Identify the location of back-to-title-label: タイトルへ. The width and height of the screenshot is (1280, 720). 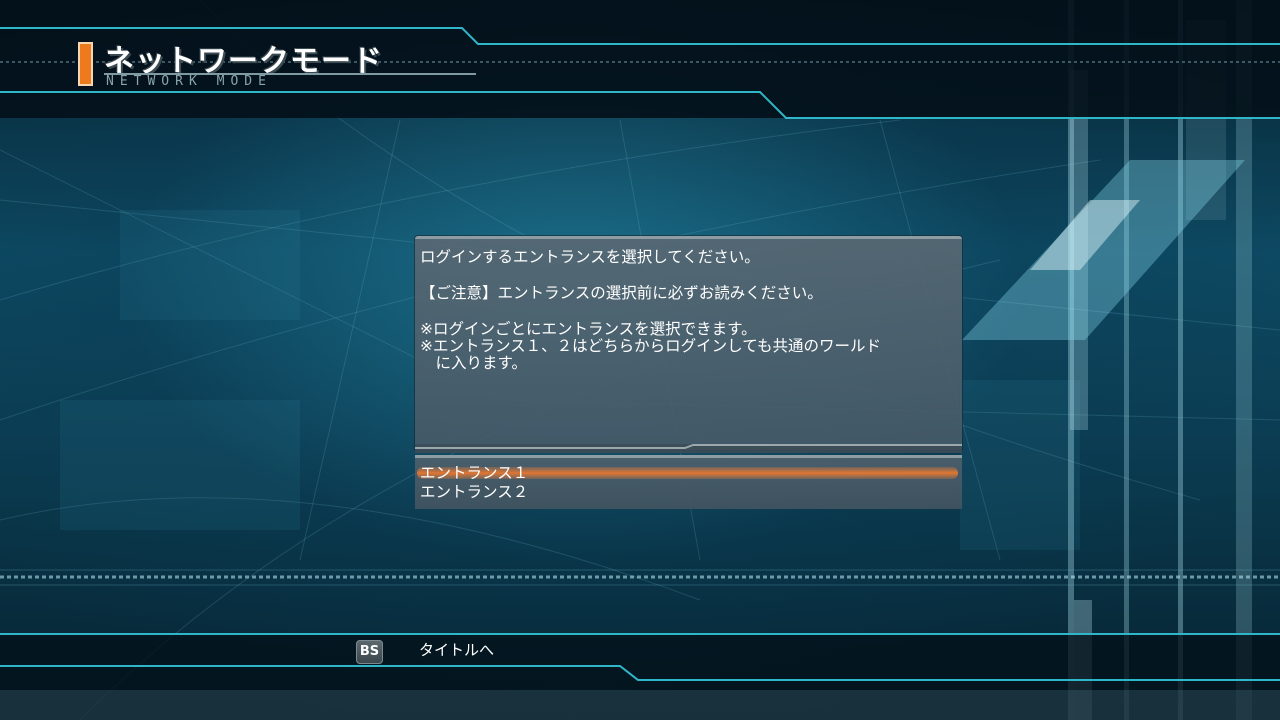
(456, 649).